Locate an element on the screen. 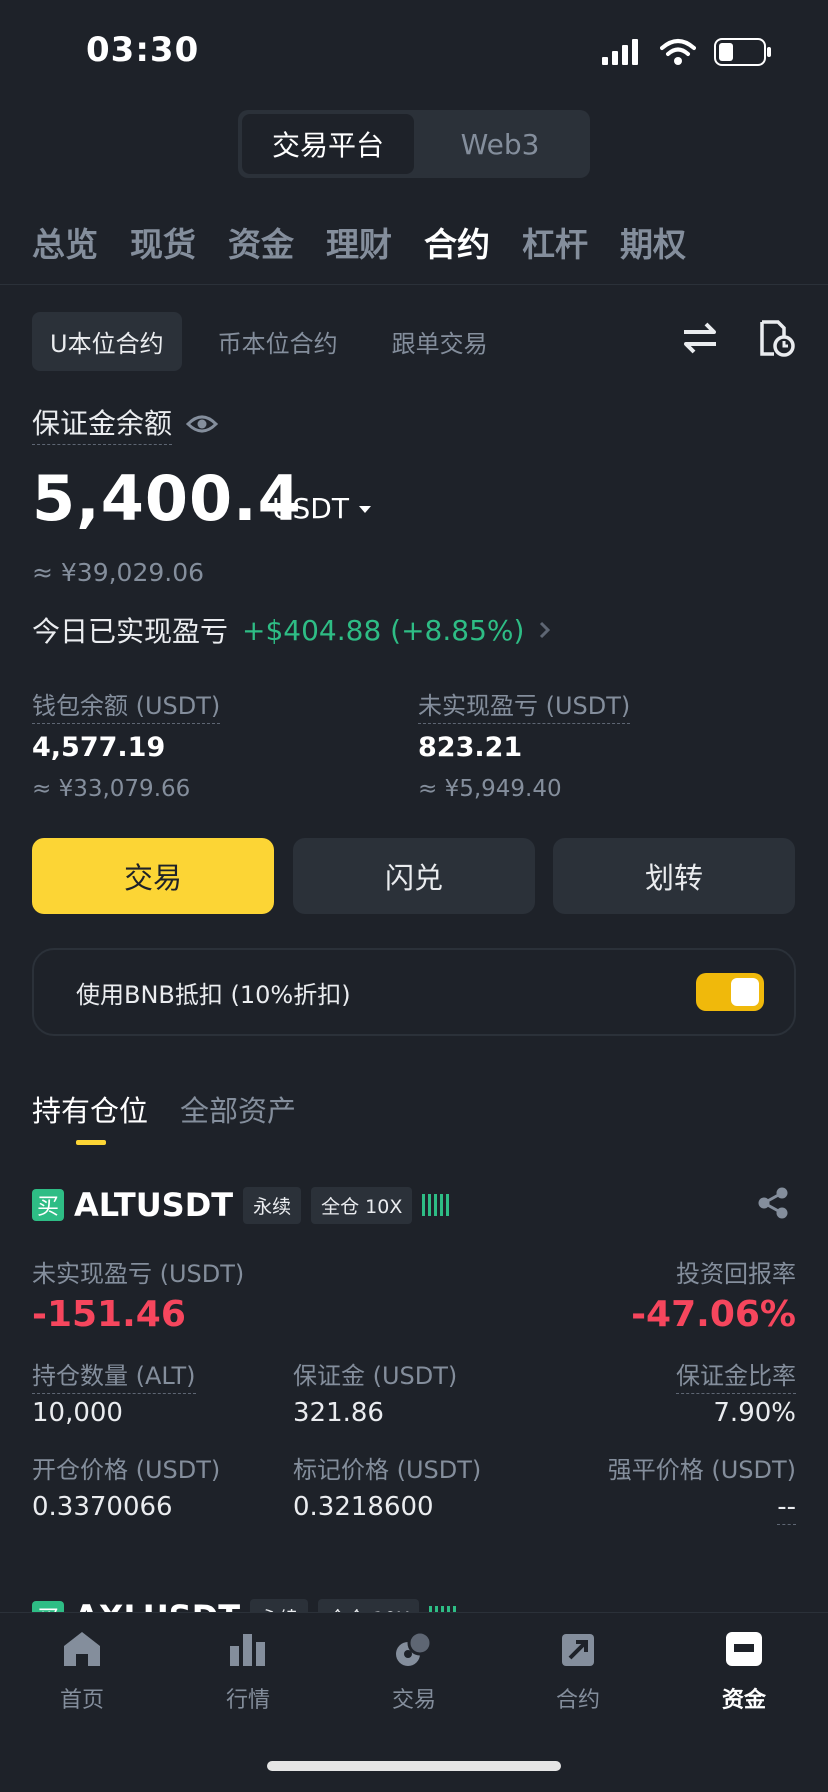 This screenshot has width=828, height=1792. platform-toggle: 交易平台 Web3 is located at coordinates (414, 144).